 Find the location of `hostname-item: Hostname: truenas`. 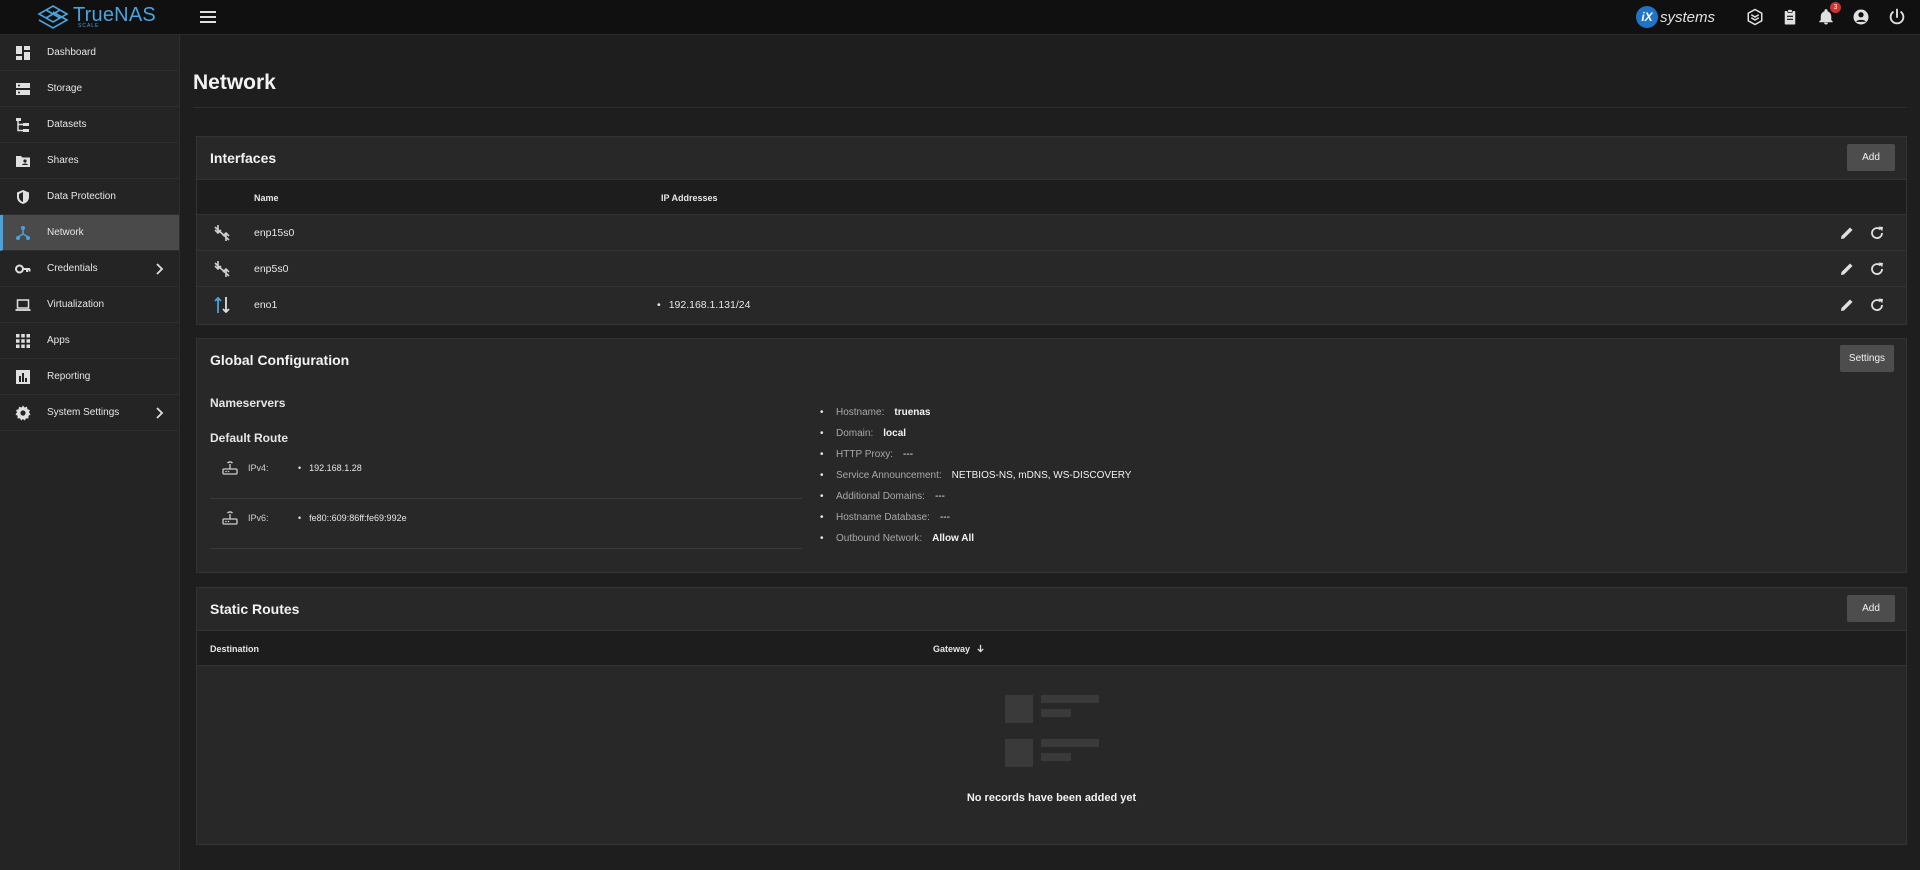

hostname-item: Hostname: truenas is located at coordinates (975, 417).